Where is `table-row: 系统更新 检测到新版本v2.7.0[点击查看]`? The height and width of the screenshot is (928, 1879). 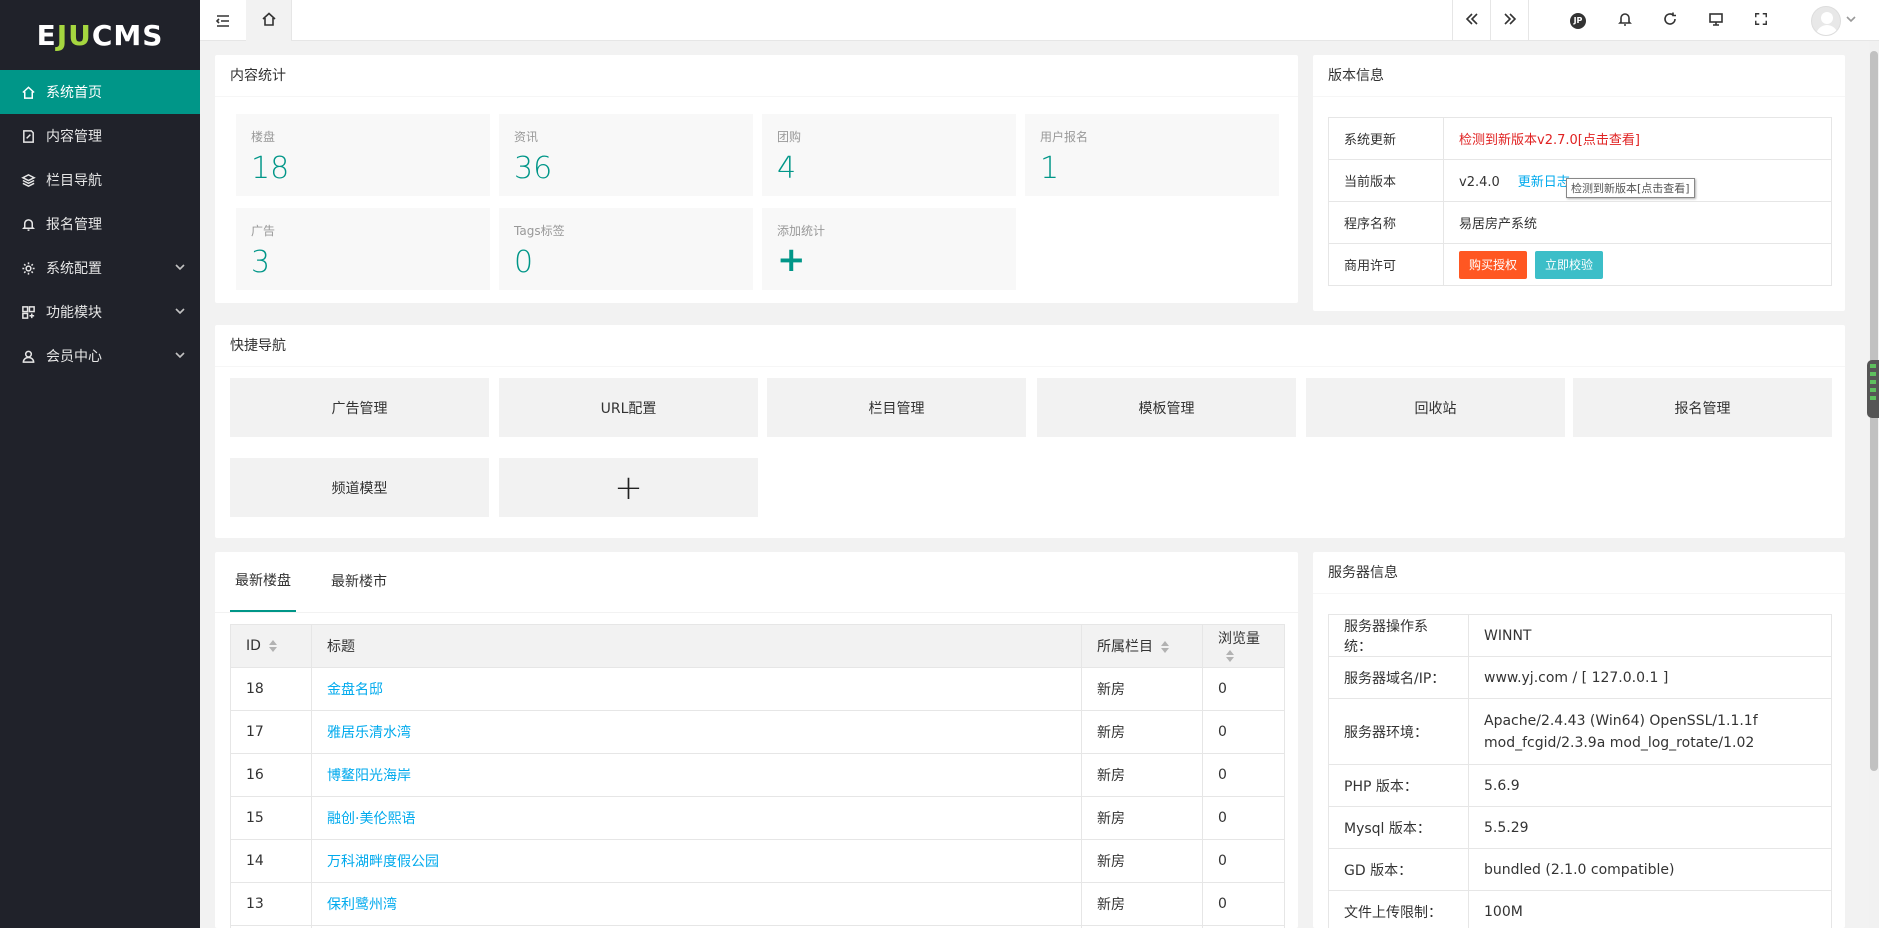
table-row: 系统更新 检测到新版本v2.7.0[点击查看] is located at coordinates (1580, 138).